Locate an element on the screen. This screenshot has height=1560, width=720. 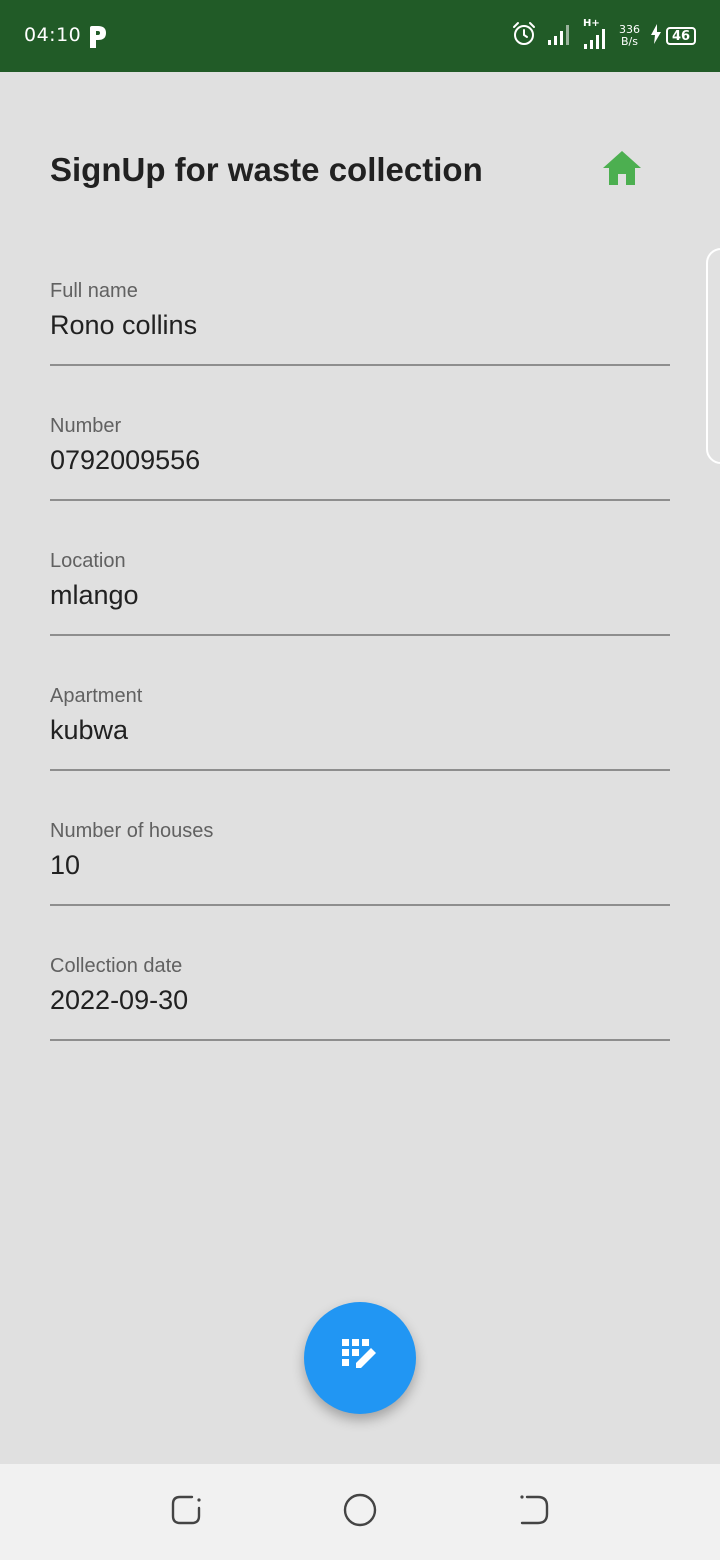
network-speed-unit: B/s is located at coordinates (629, 41).